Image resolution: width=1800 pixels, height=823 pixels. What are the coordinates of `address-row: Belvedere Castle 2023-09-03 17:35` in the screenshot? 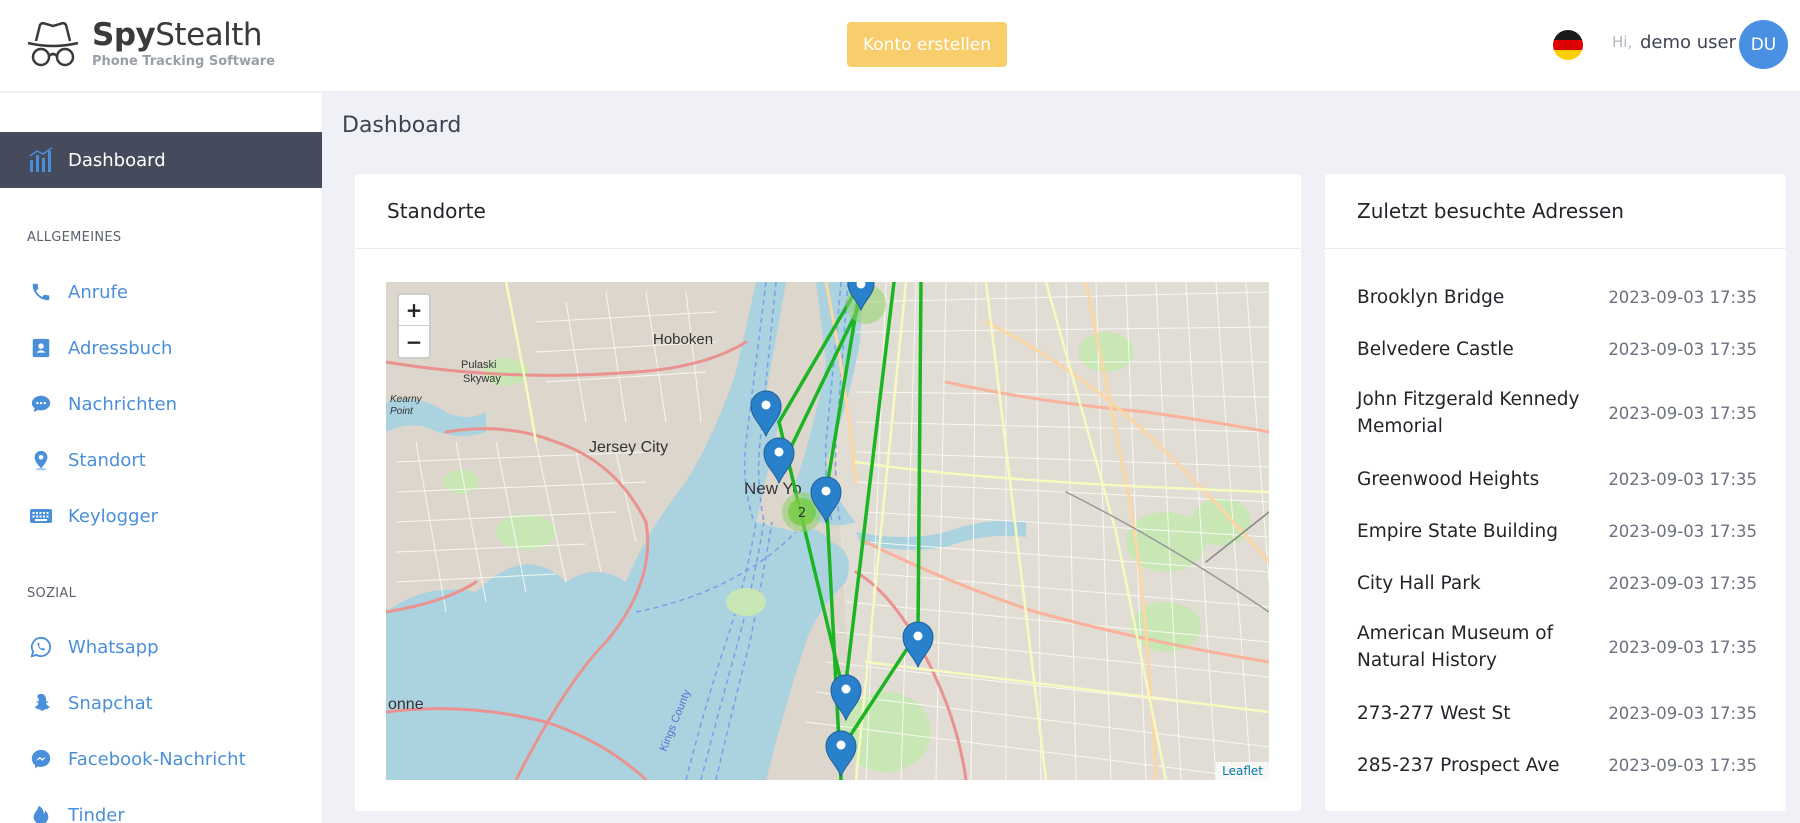 It's located at (1557, 349).